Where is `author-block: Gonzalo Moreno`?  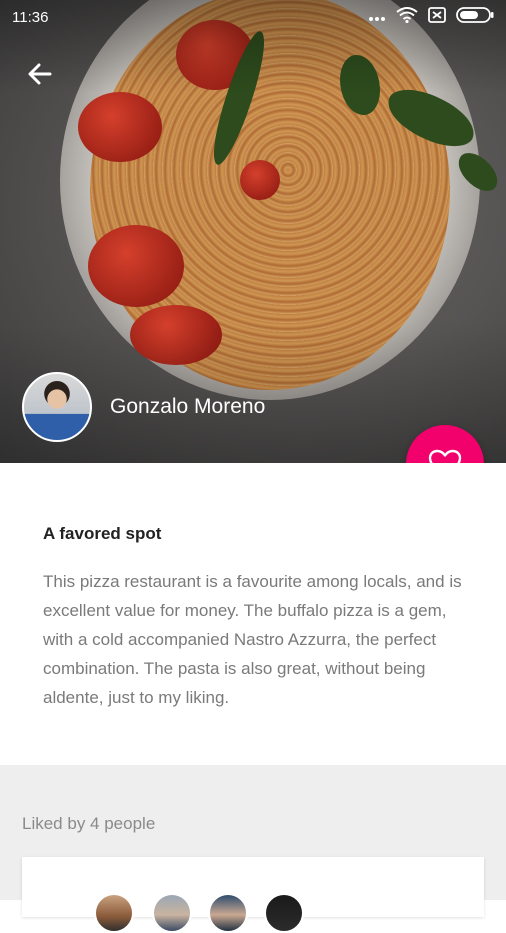 author-block: Gonzalo Moreno is located at coordinates (143, 407).